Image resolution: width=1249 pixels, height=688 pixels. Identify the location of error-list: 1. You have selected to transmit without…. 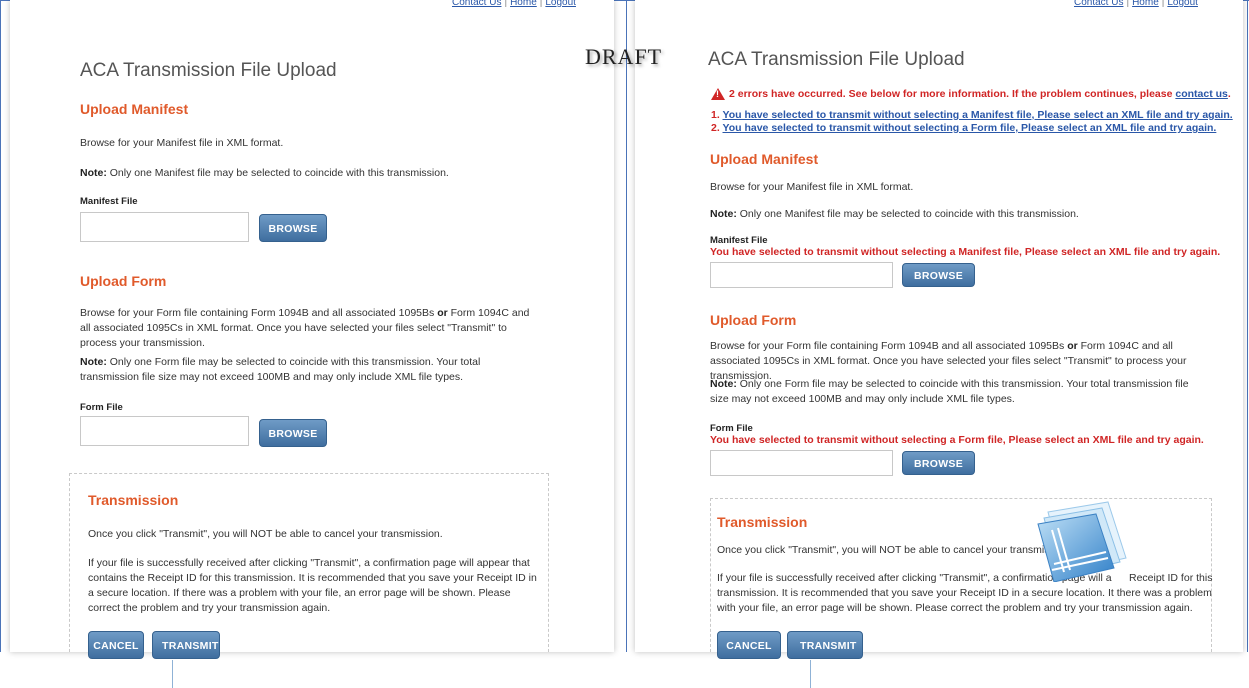
(972, 122).